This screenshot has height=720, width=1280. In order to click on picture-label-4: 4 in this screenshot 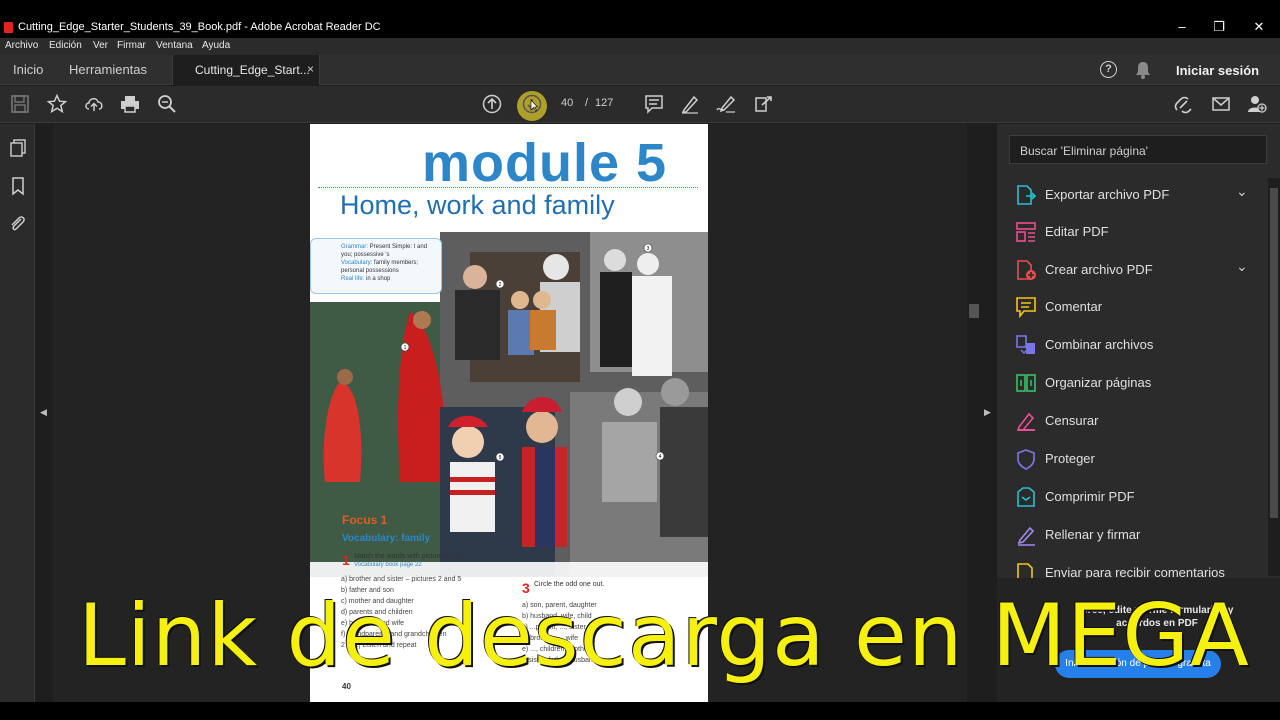, I will do `click(660, 457)`.